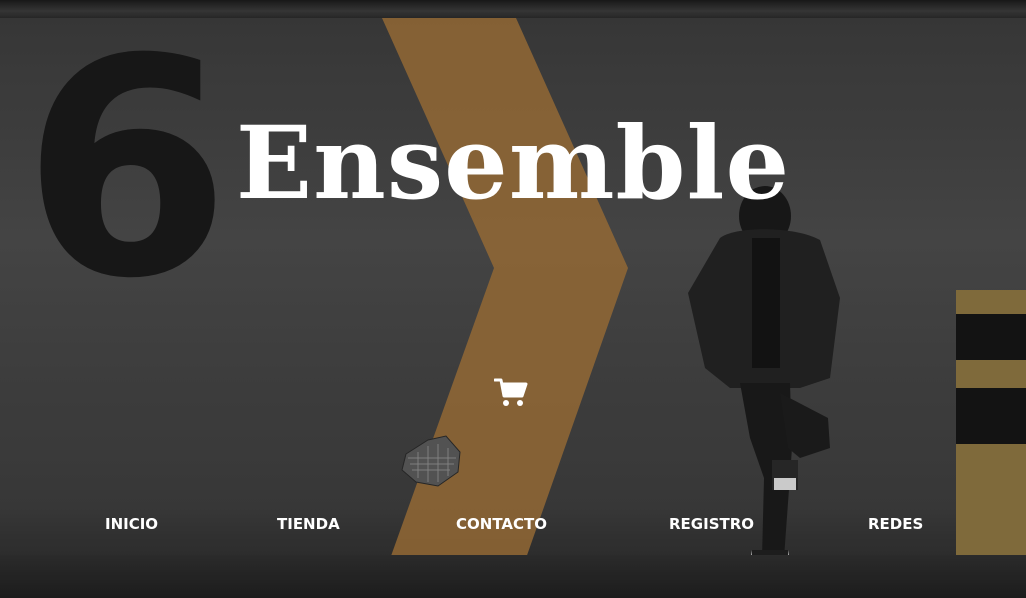 This screenshot has width=1026, height=598. Describe the element at coordinates (510, 392) in the screenshot. I see `shopping-cart-icon` at that location.